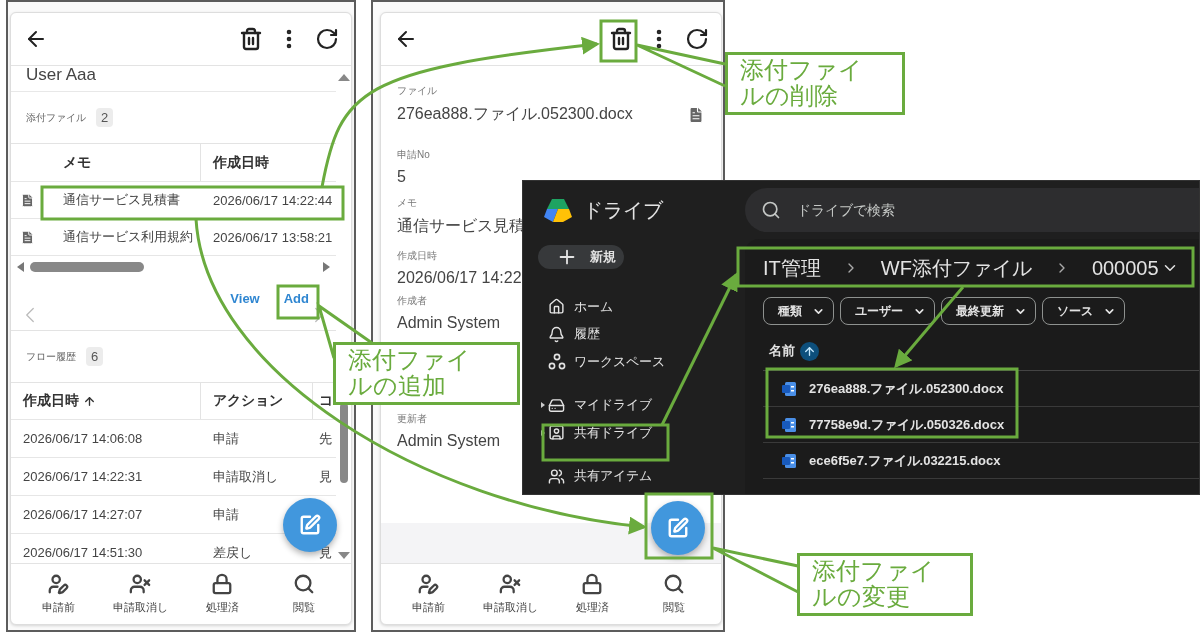 The height and width of the screenshot is (635, 1200). I want to click on user-square-icon, so click(556, 433).